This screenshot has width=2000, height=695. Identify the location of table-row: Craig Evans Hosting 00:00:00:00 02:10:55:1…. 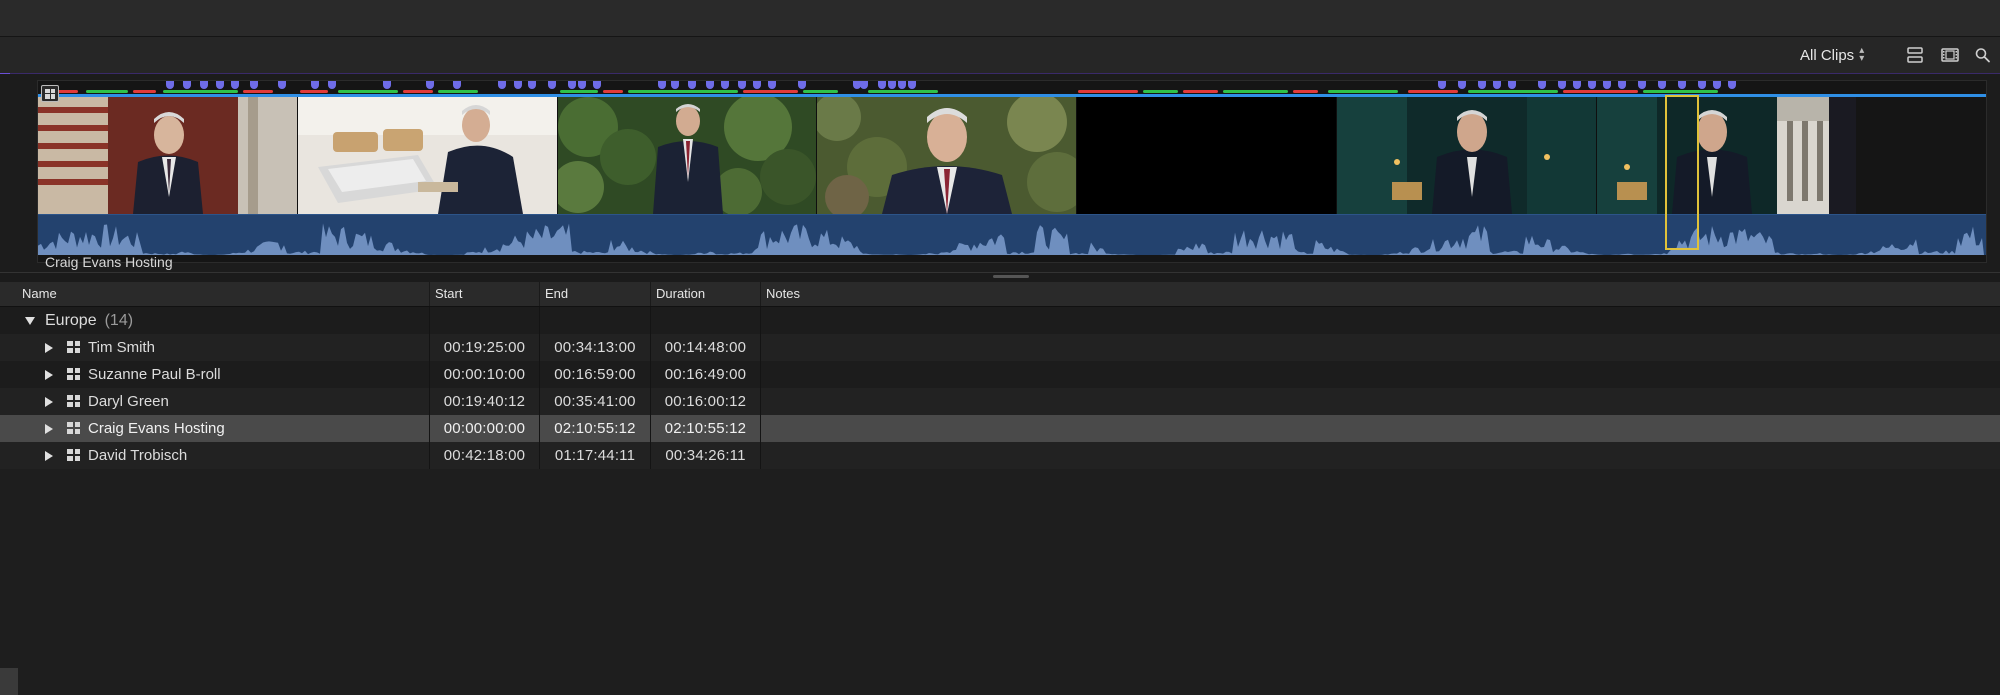
(1000, 428).